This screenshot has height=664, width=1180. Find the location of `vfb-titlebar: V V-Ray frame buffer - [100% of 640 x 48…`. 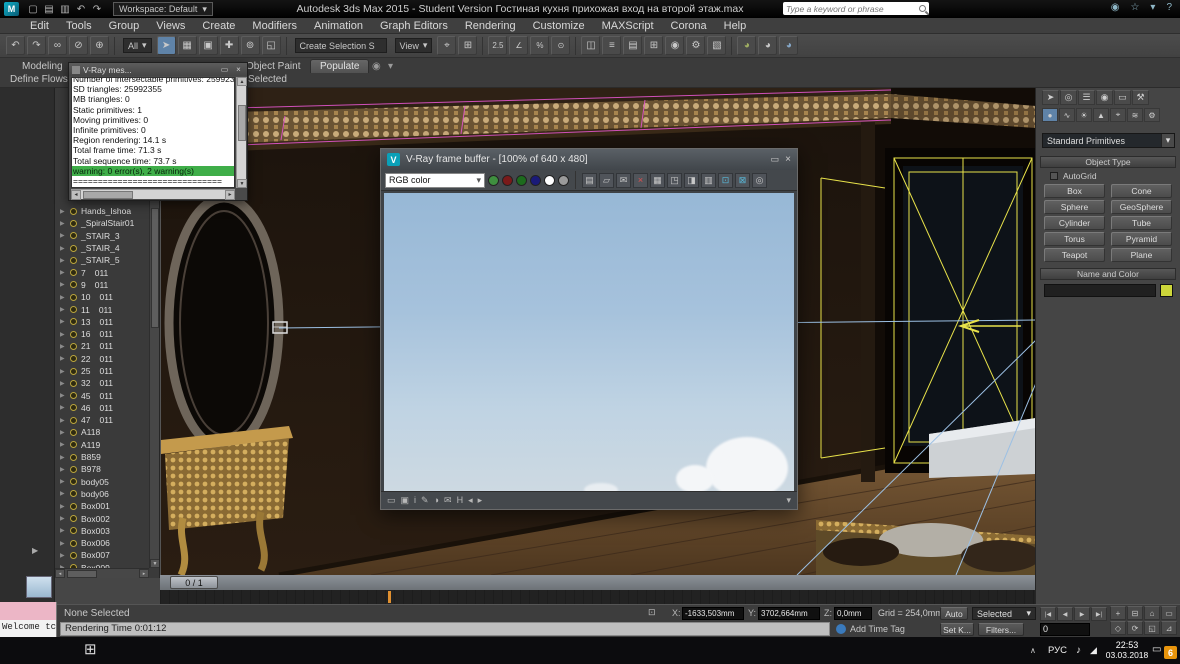

vfb-titlebar: V V-Ray frame buffer - [100% of 640 x 48… is located at coordinates (589, 159).